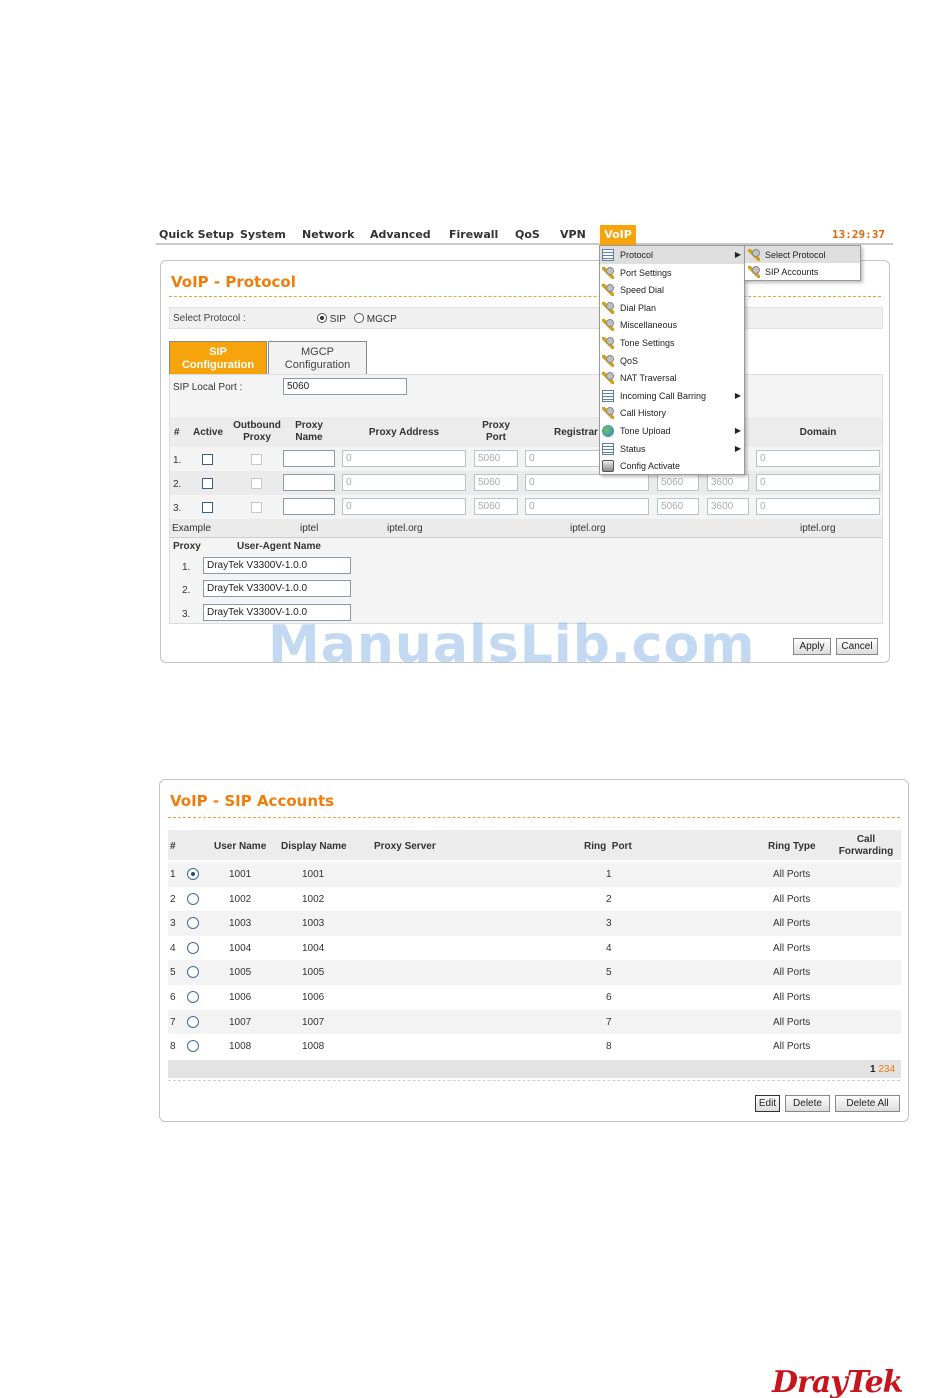 This screenshot has height=1398, width=950. I want to click on apply-button: Apply, so click(812, 646).